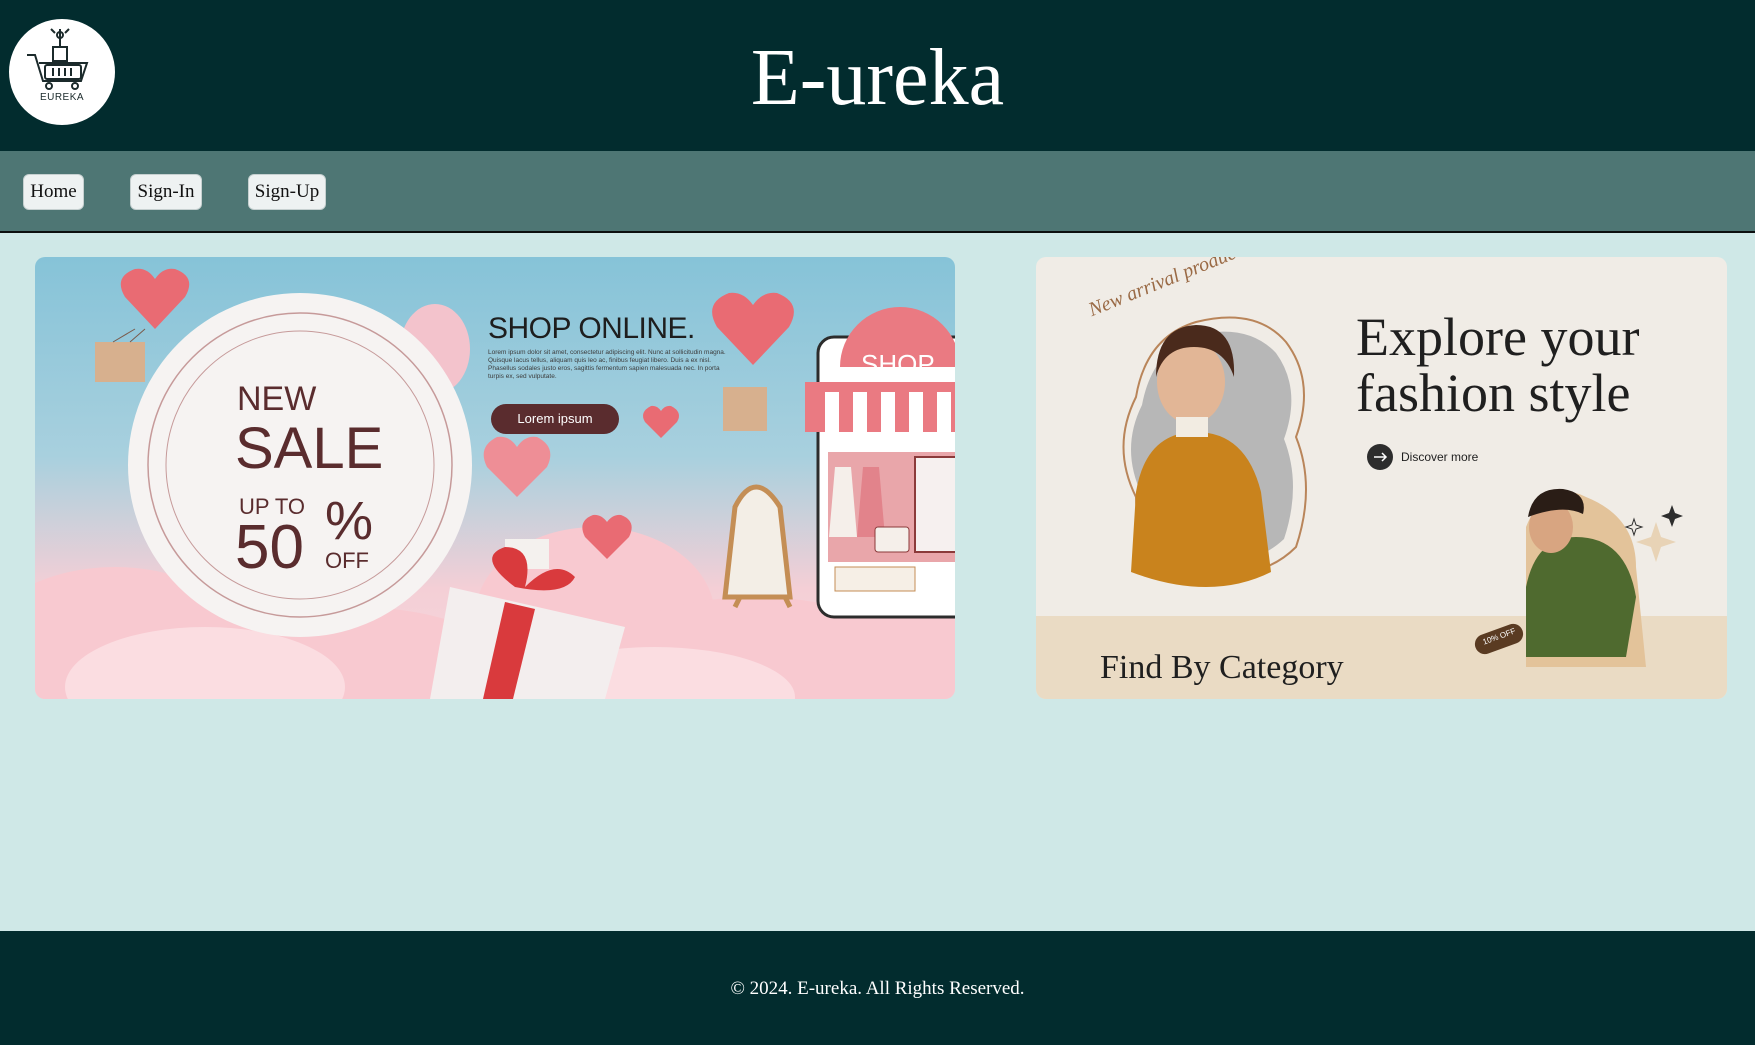  Describe the element at coordinates (1498, 337) in the screenshot. I see `explore-heading-line1: Explore your` at that location.